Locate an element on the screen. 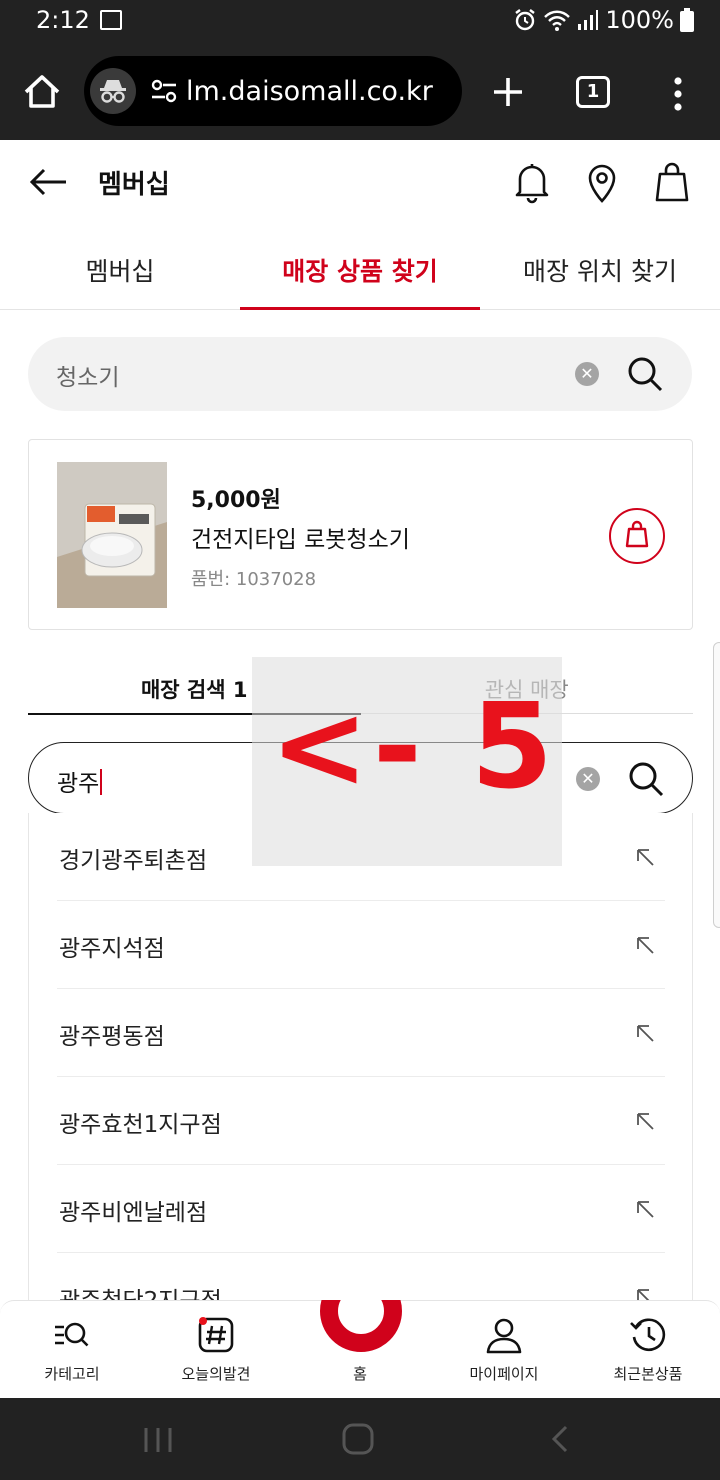  alarm-icon is located at coordinates (525, 20).